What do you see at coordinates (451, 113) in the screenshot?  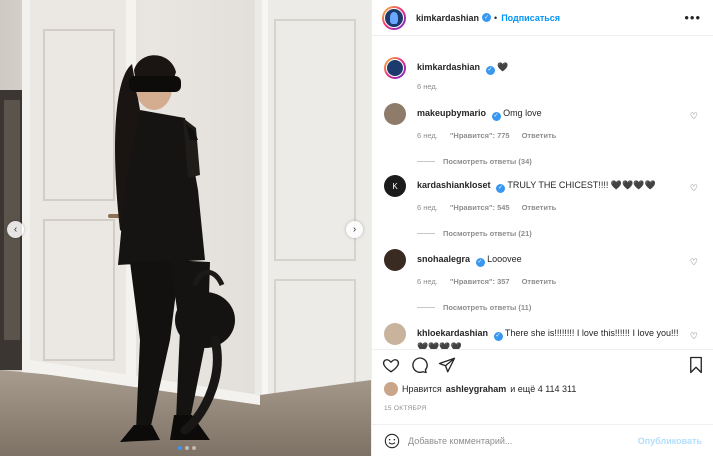 I see `commenter-username: makeupbymario` at bounding box center [451, 113].